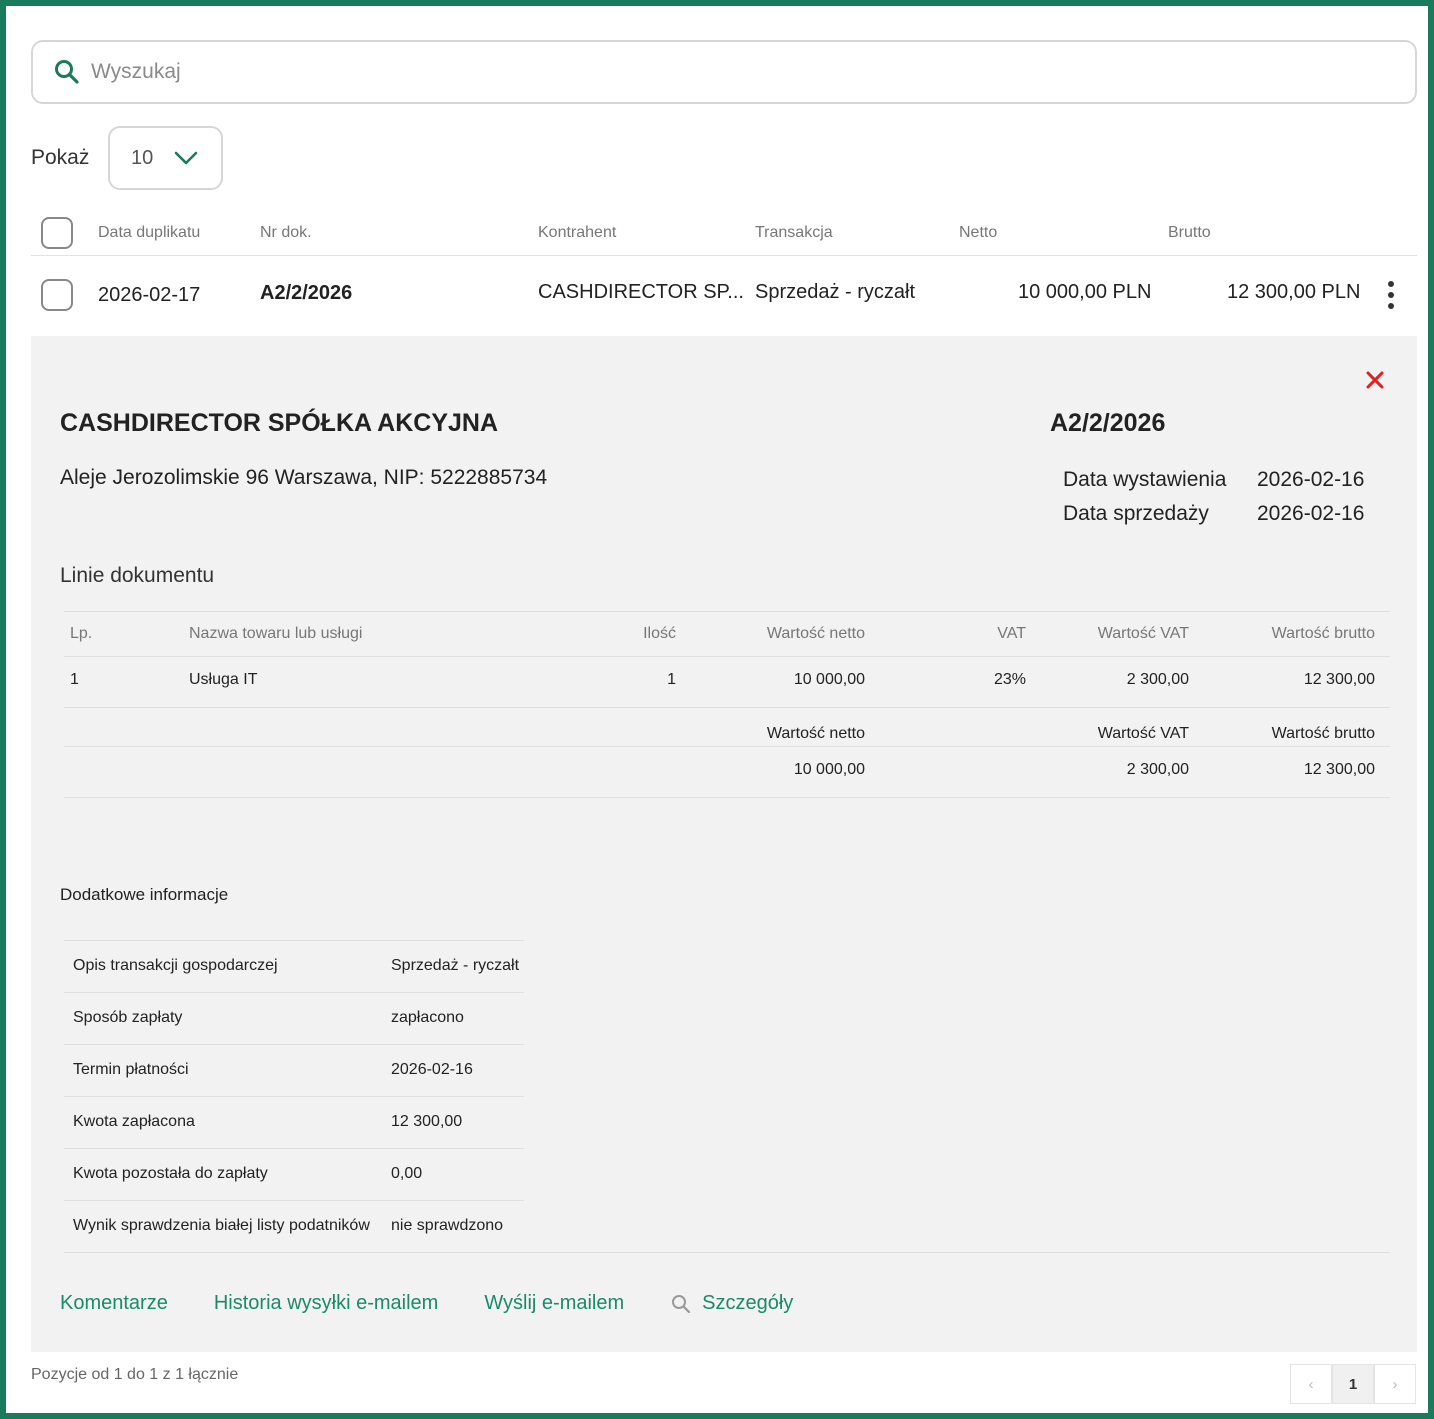 The width and height of the screenshot is (1434, 1419). Describe the element at coordinates (326, 1303) in the screenshot. I see `email-history-link: Historia wysyłki e-mailem` at that location.